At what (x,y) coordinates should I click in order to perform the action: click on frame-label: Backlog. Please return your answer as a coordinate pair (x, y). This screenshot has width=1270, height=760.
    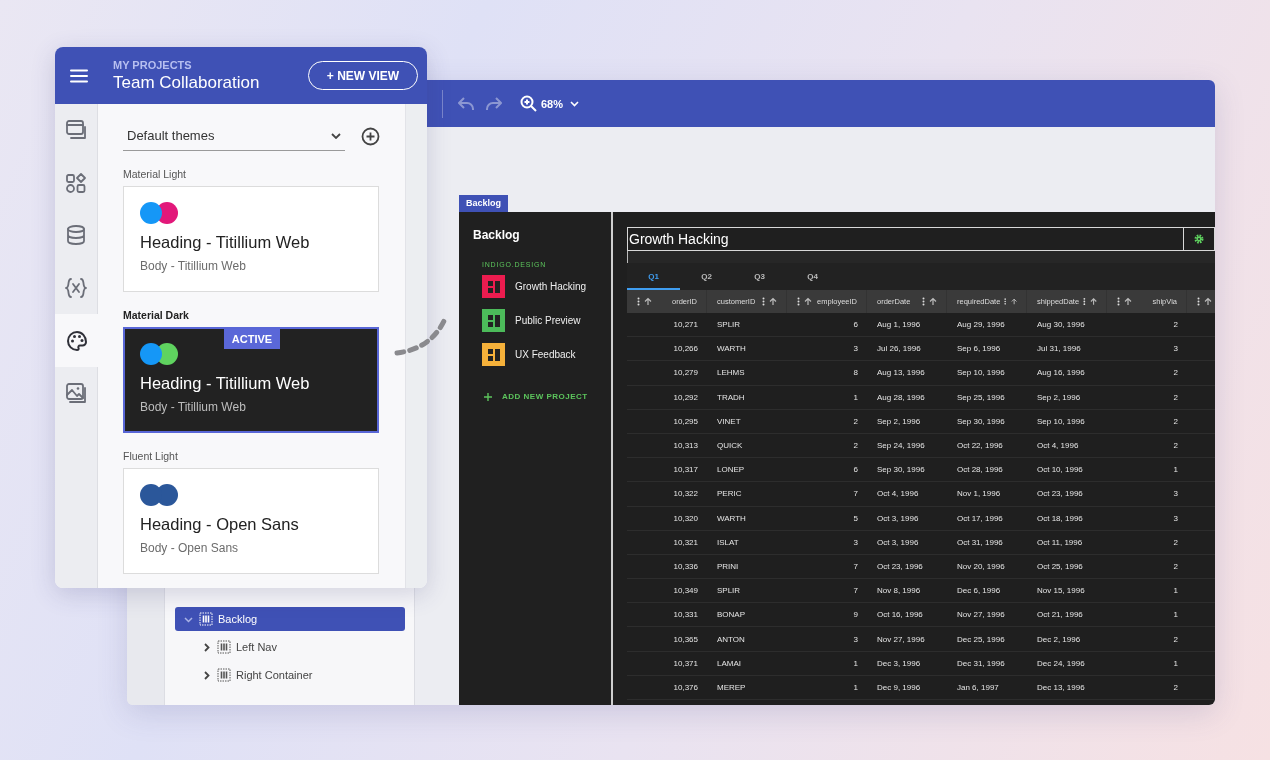
    Looking at the image, I should click on (483, 203).